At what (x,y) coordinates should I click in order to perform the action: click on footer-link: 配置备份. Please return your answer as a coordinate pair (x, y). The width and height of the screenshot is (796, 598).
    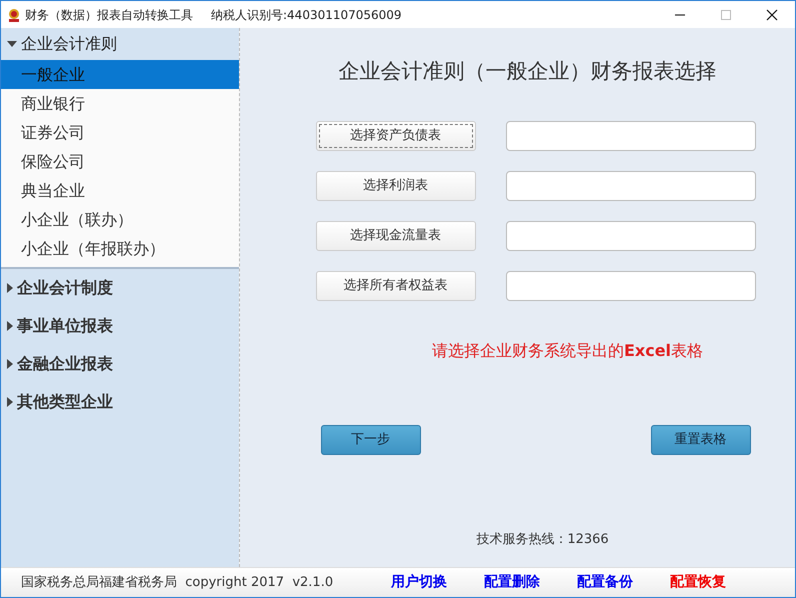
    Looking at the image, I should click on (605, 582).